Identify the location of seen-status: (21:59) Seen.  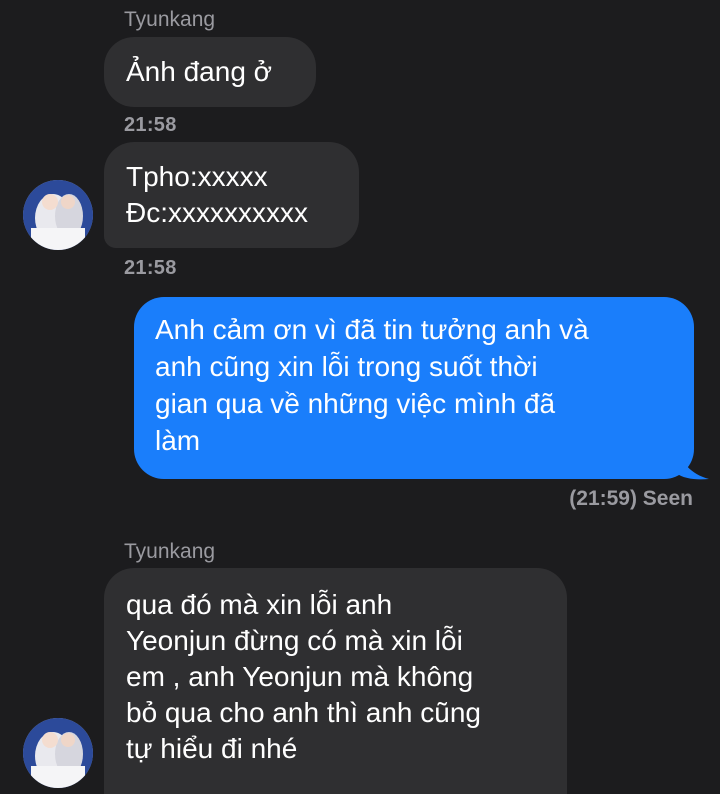
(631, 498).